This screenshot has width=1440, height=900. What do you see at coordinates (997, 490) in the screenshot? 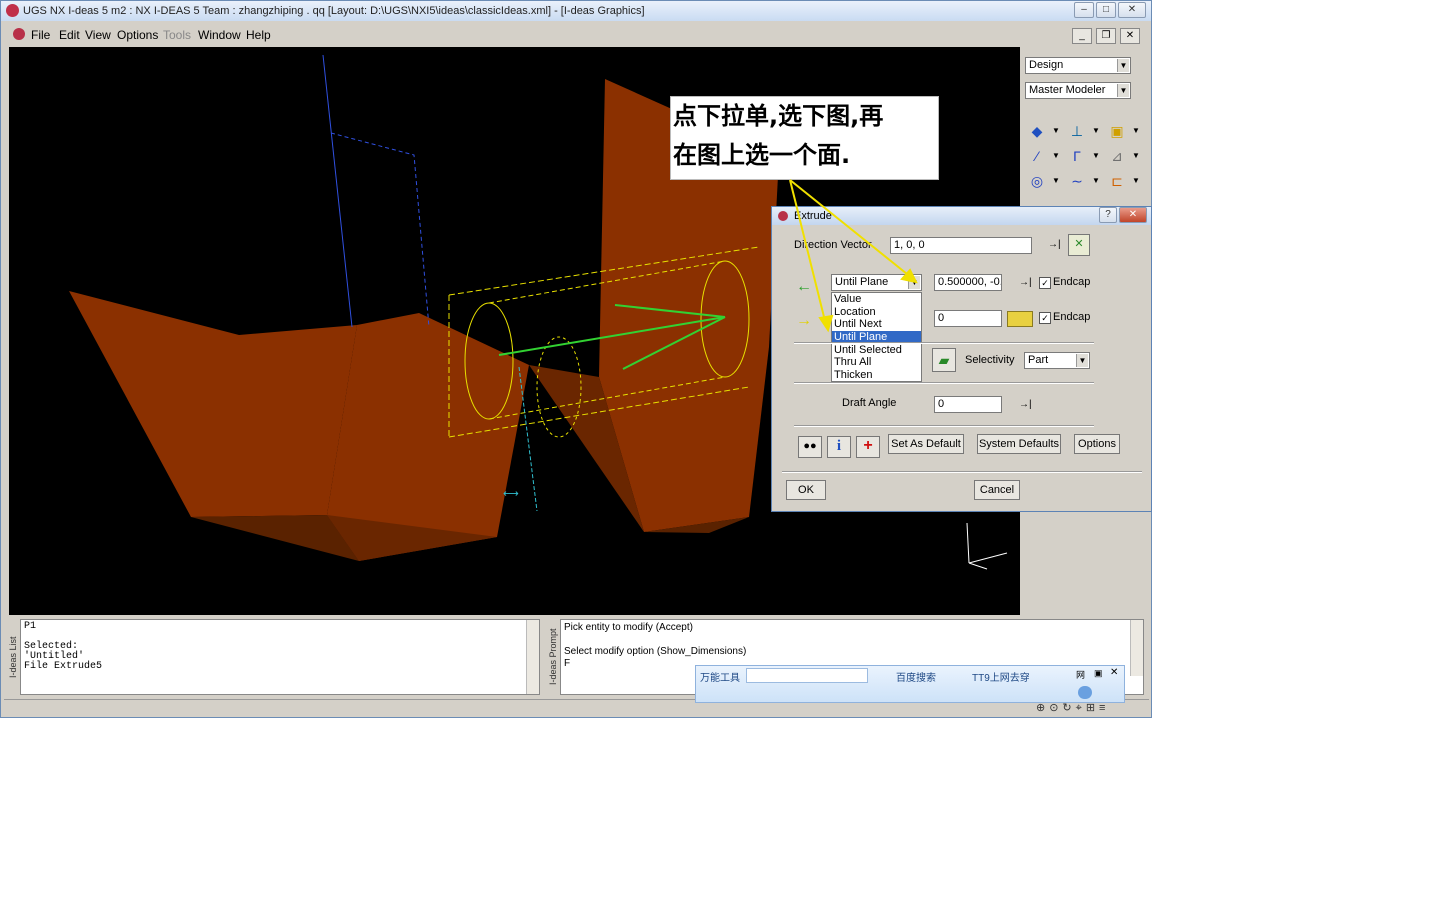
I see `cancel-button: Cancel` at bounding box center [997, 490].